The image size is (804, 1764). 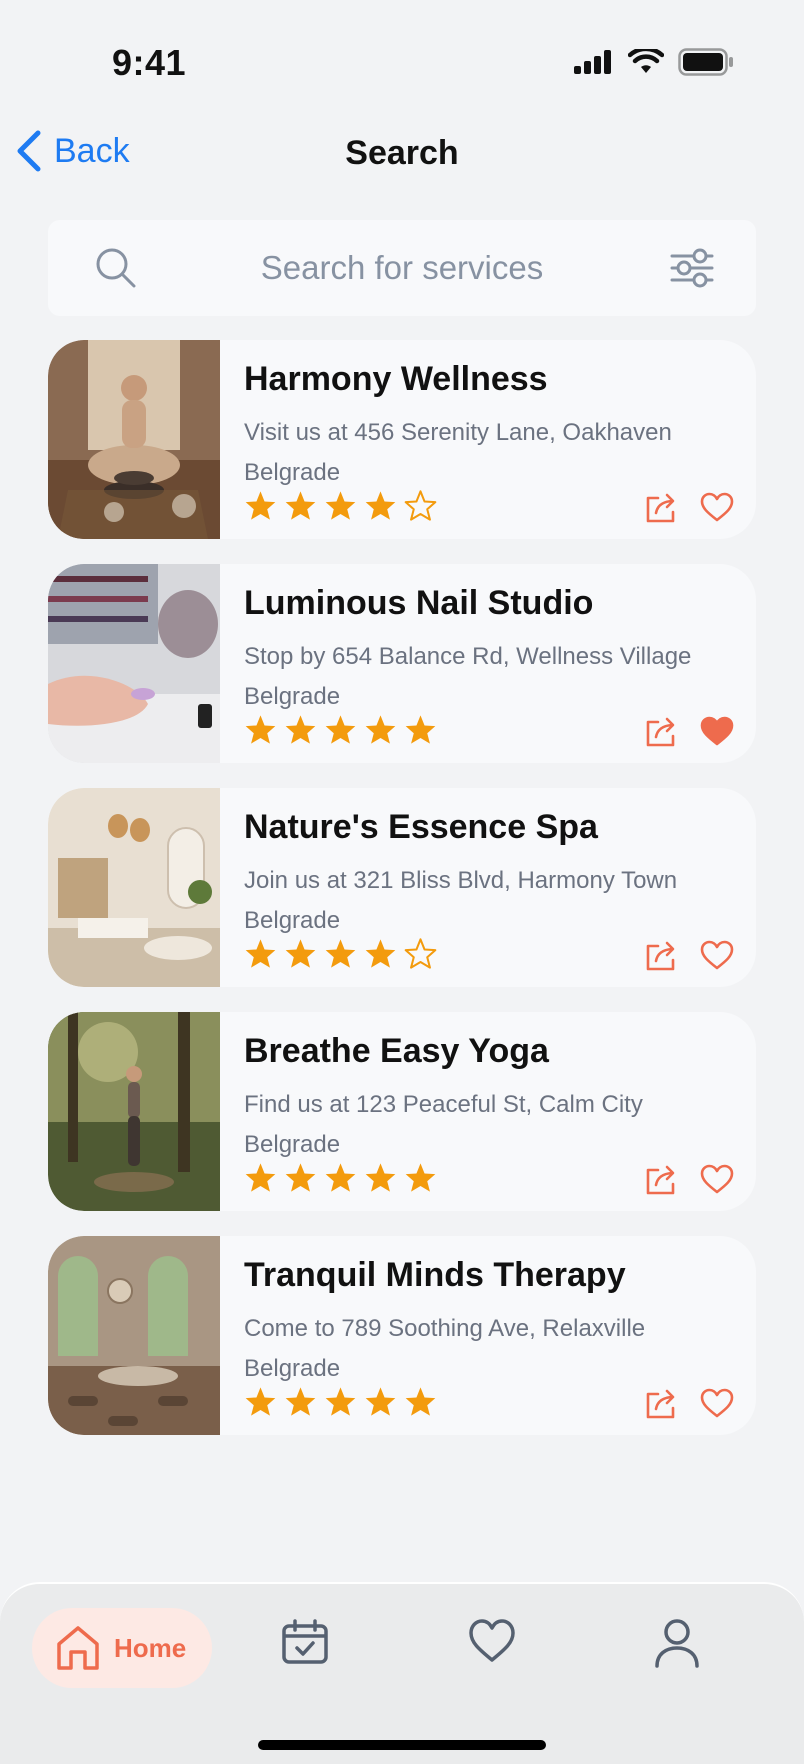 I want to click on tab-home: Home, so click(x=122, y=1648).